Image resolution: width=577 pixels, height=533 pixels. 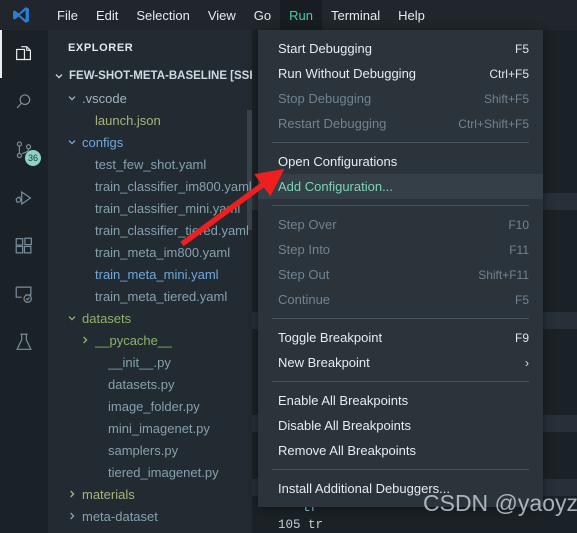 I want to click on activity-item-extensions, so click(x=24, y=246).